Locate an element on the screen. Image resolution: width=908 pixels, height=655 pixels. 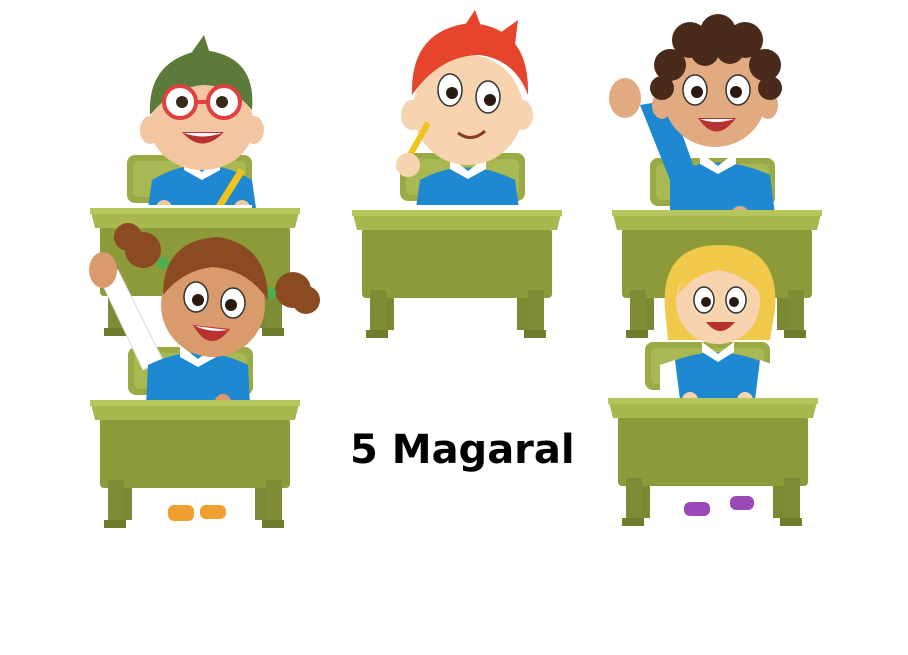
student-boy-red-hair is located at coordinates (464, 113).